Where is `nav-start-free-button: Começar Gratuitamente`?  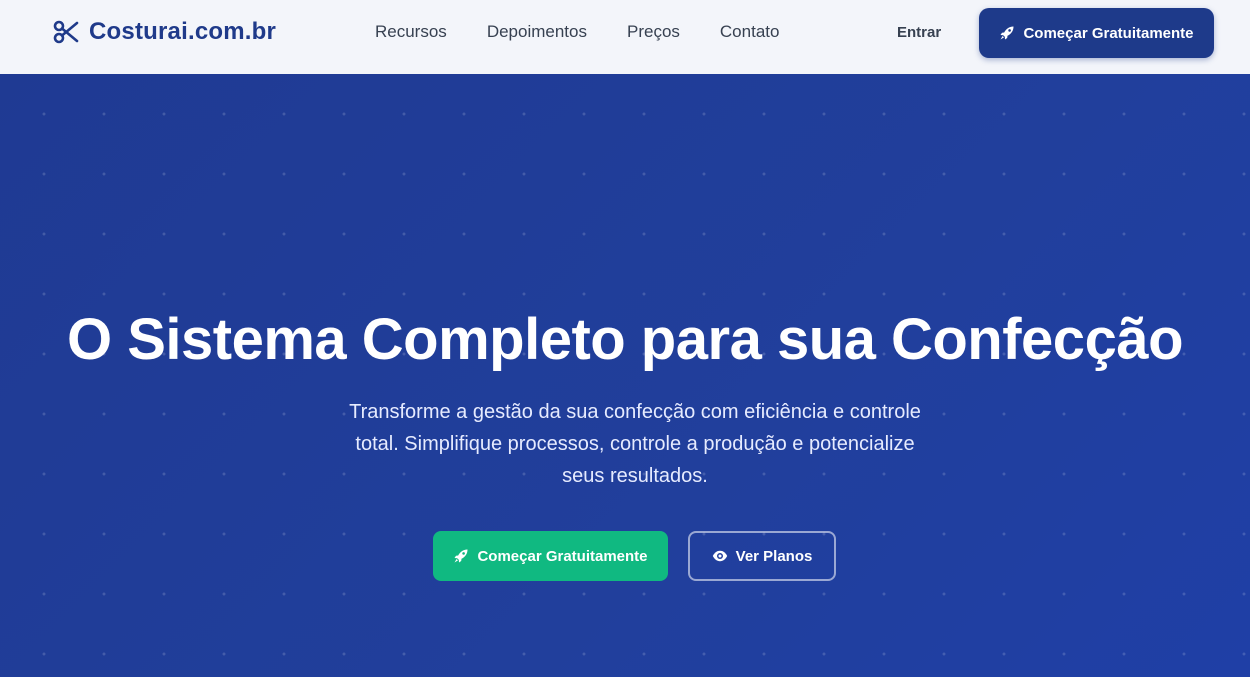 nav-start-free-button: Começar Gratuitamente is located at coordinates (1096, 33).